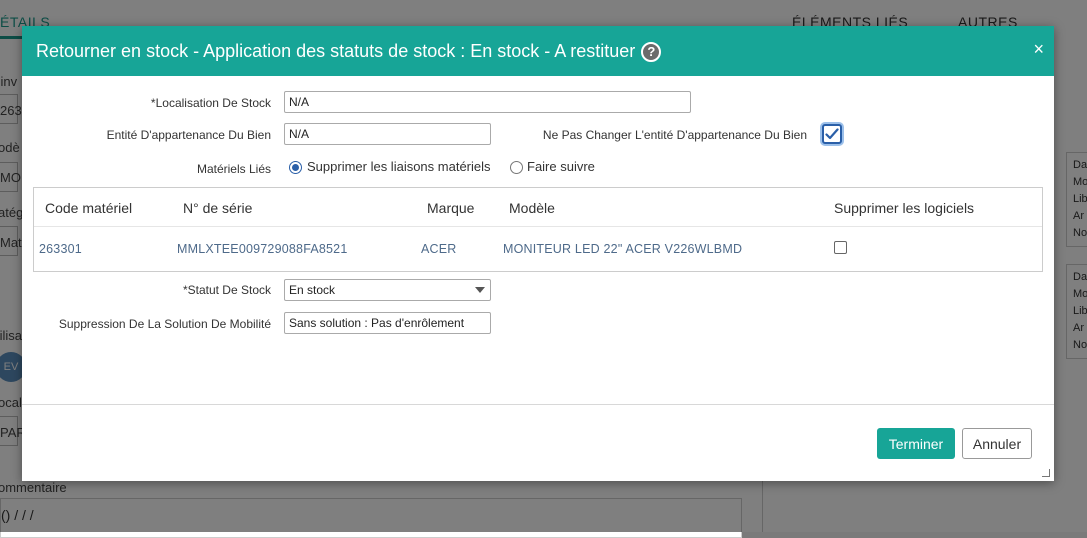  What do you see at coordinates (532, 208) in the screenshot?
I see `column-header-modele: Modèle` at bounding box center [532, 208].